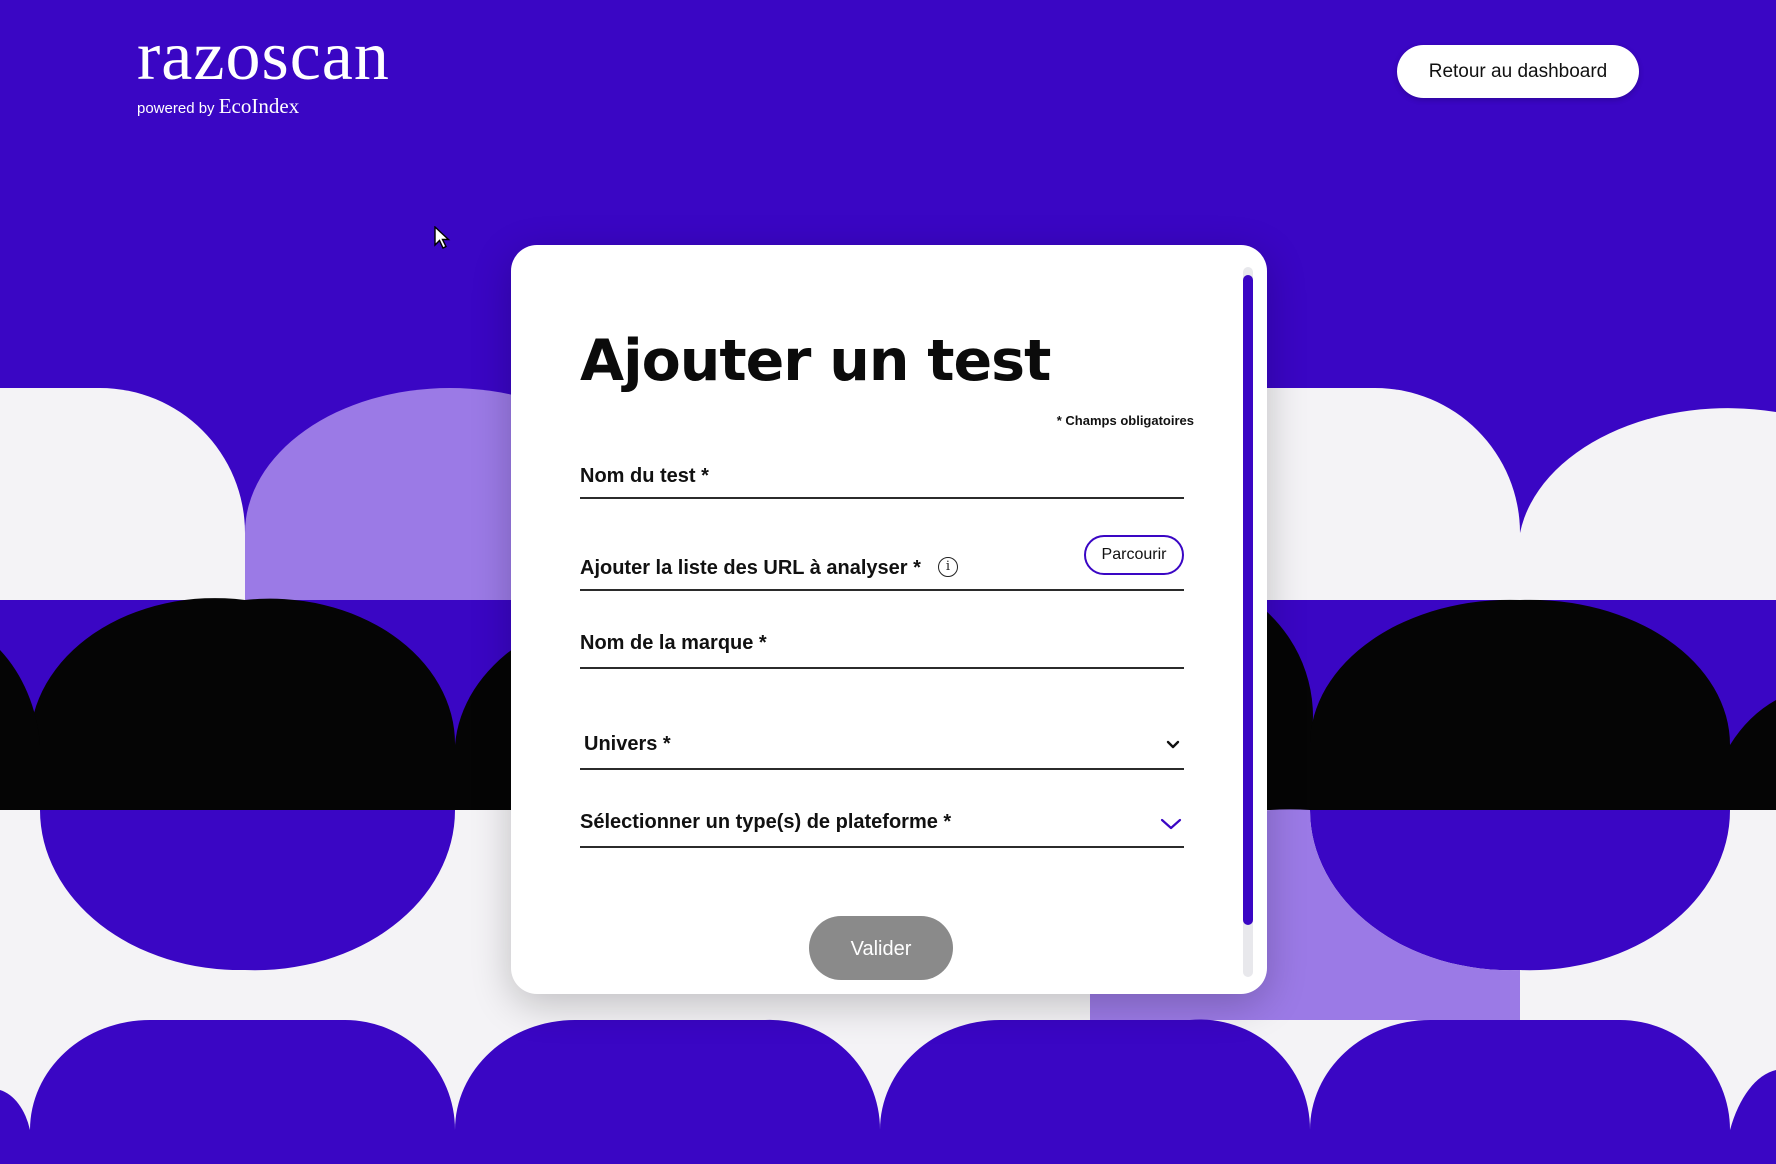 The image size is (1776, 1164). What do you see at coordinates (882, 474) in the screenshot?
I see `test-name-field: Nom du test *` at bounding box center [882, 474].